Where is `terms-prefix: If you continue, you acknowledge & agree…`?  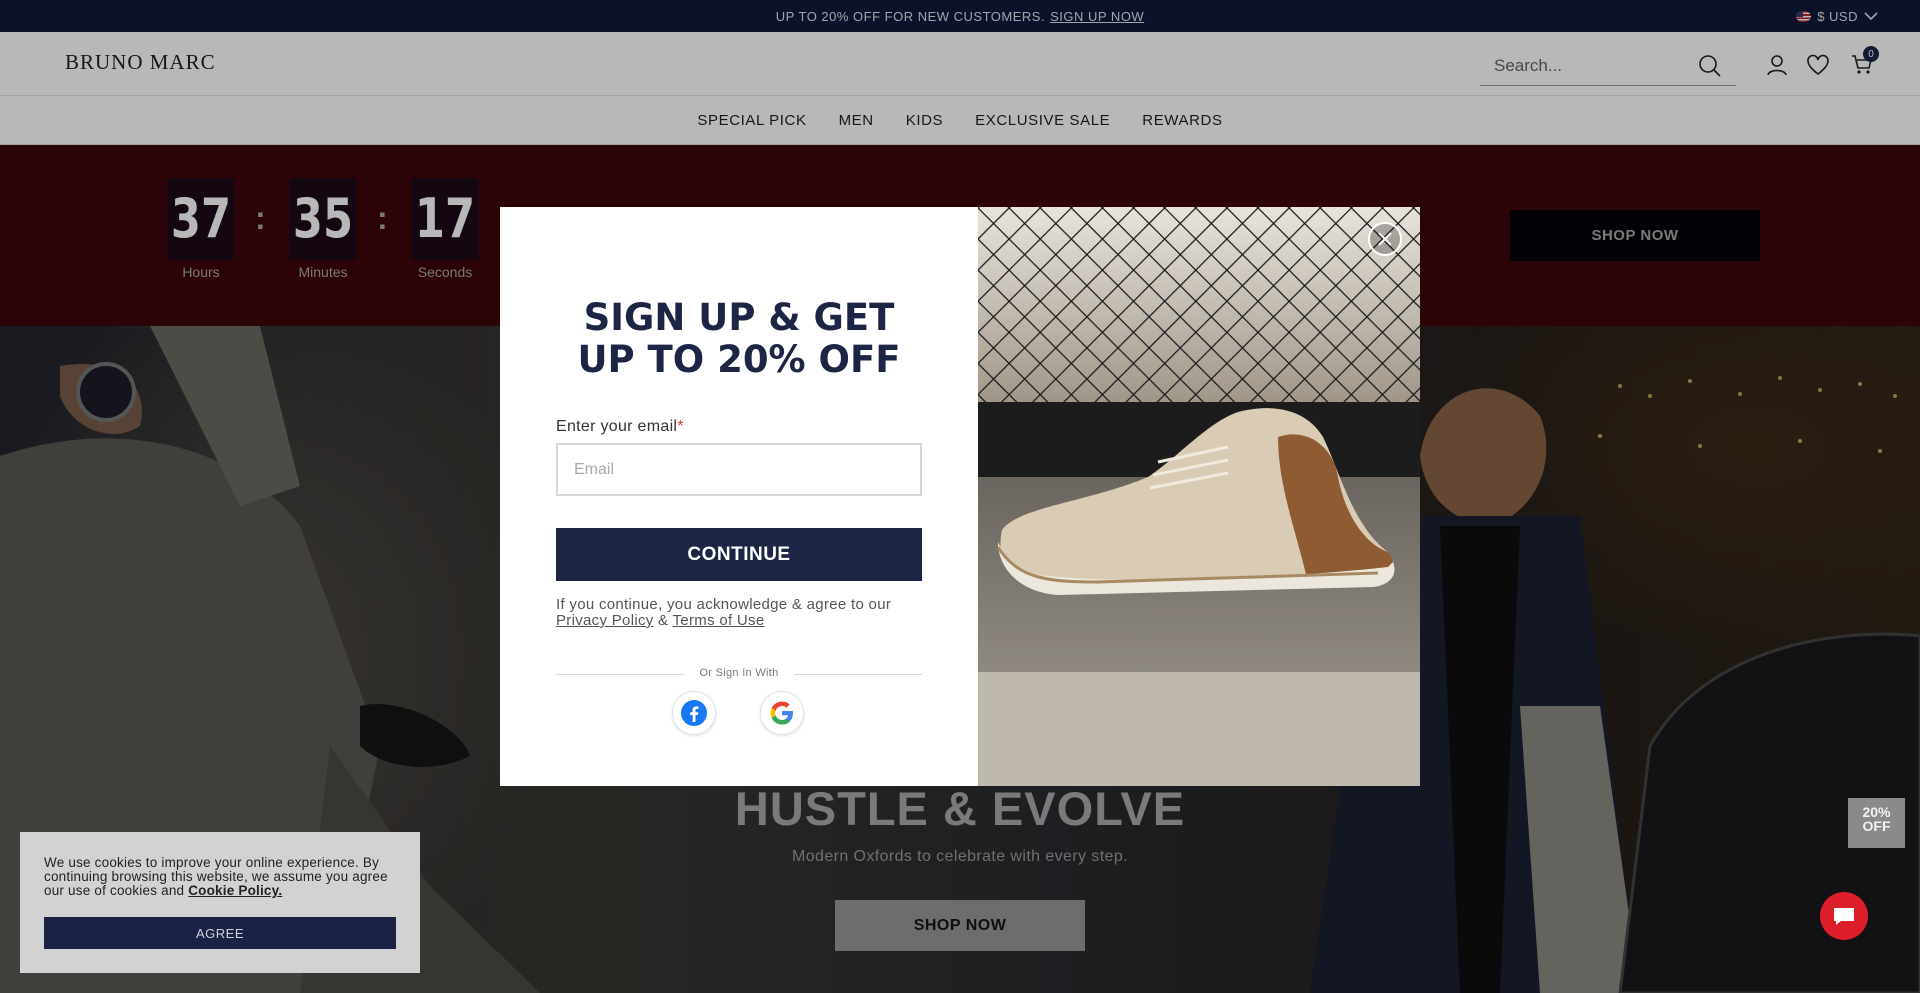
terms-prefix: If you continue, you acknowledge & agree… is located at coordinates (724, 604).